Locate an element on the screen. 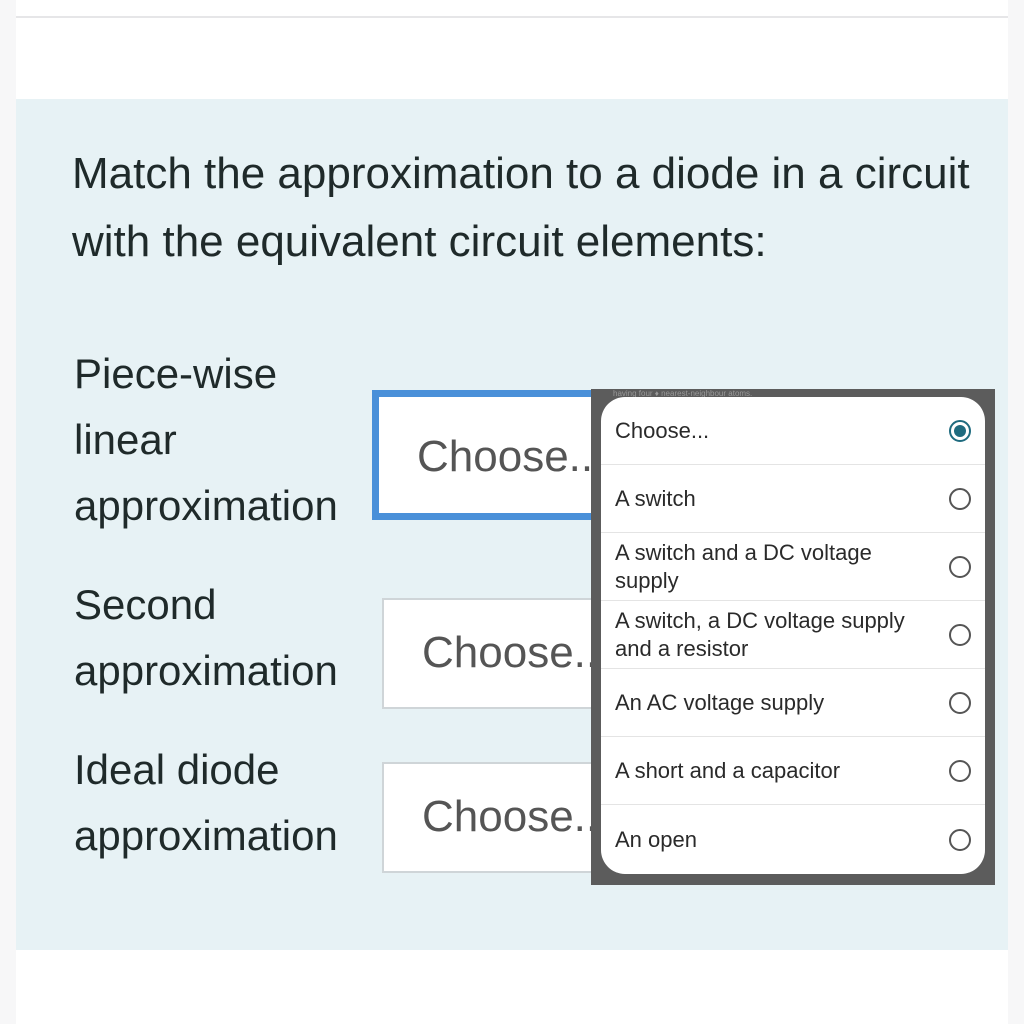 The width and height of the screenshot is (1024, 1024). option-label: A switch and a DC voltage supply is located at coordinates (743, 566).